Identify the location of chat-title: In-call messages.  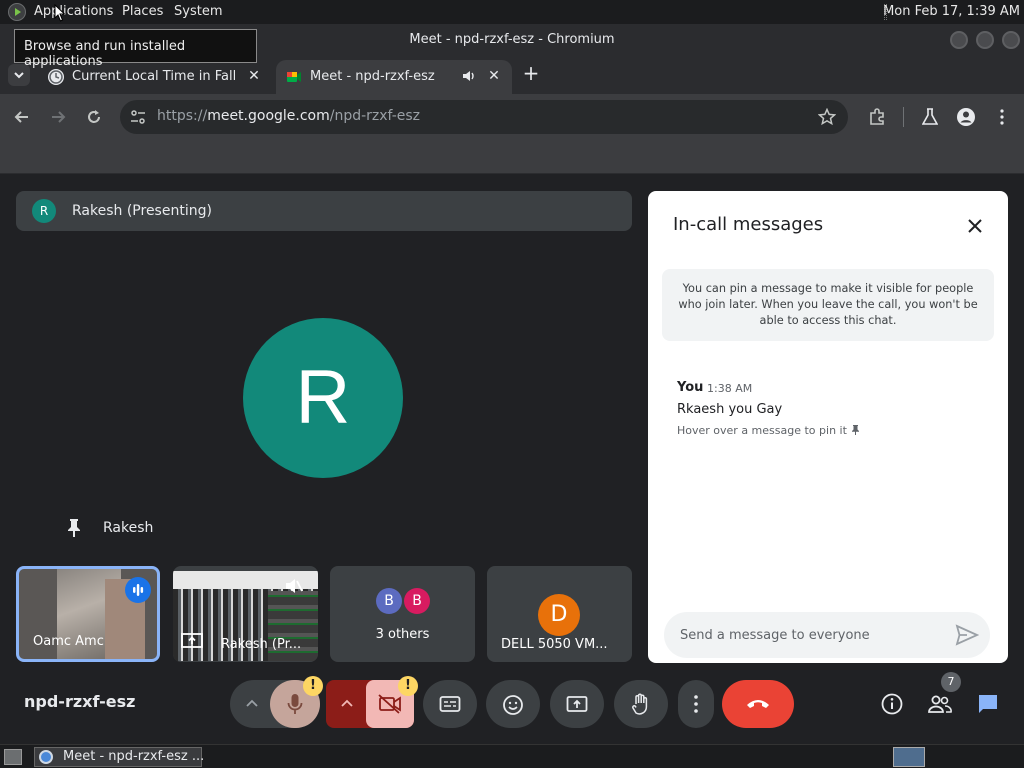
(748, 224).